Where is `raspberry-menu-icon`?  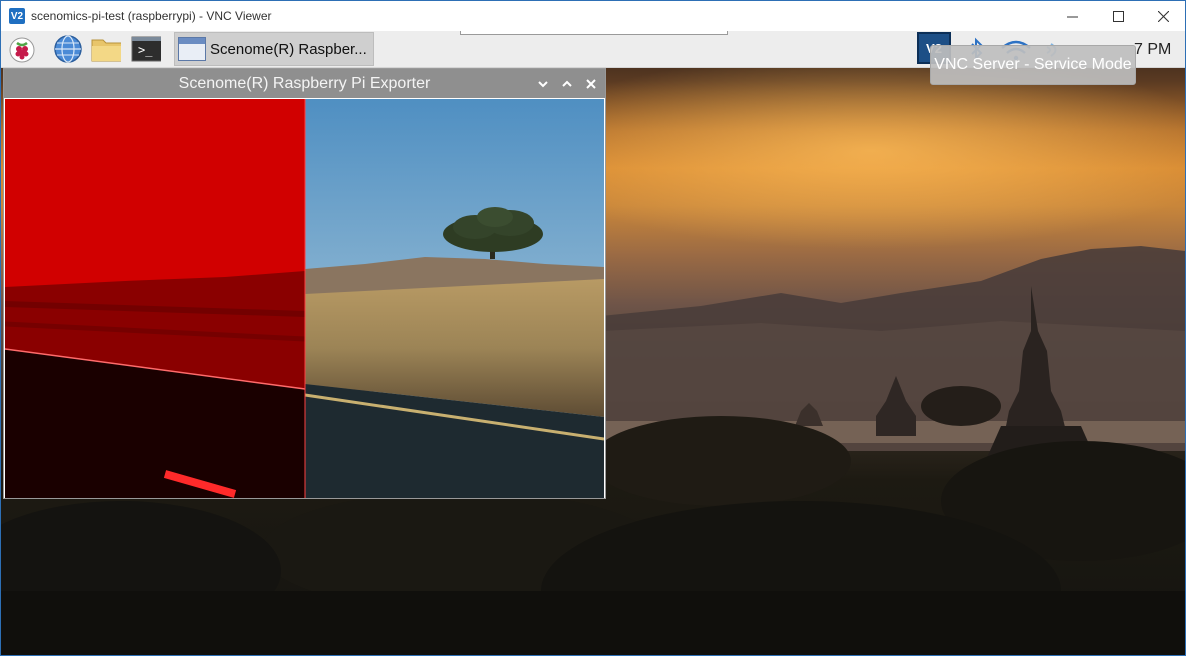 raspberry-menu-icon is located at coordinates (22, 49).